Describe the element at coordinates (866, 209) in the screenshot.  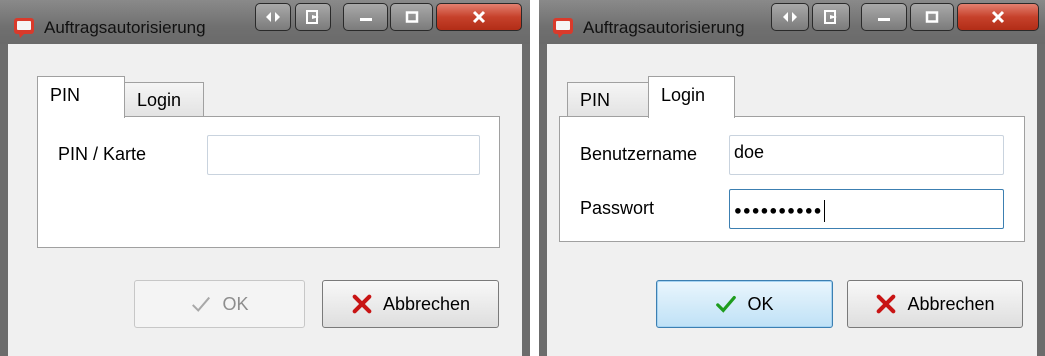
I see `password-input: ●●●●●●●●●●` at that location.